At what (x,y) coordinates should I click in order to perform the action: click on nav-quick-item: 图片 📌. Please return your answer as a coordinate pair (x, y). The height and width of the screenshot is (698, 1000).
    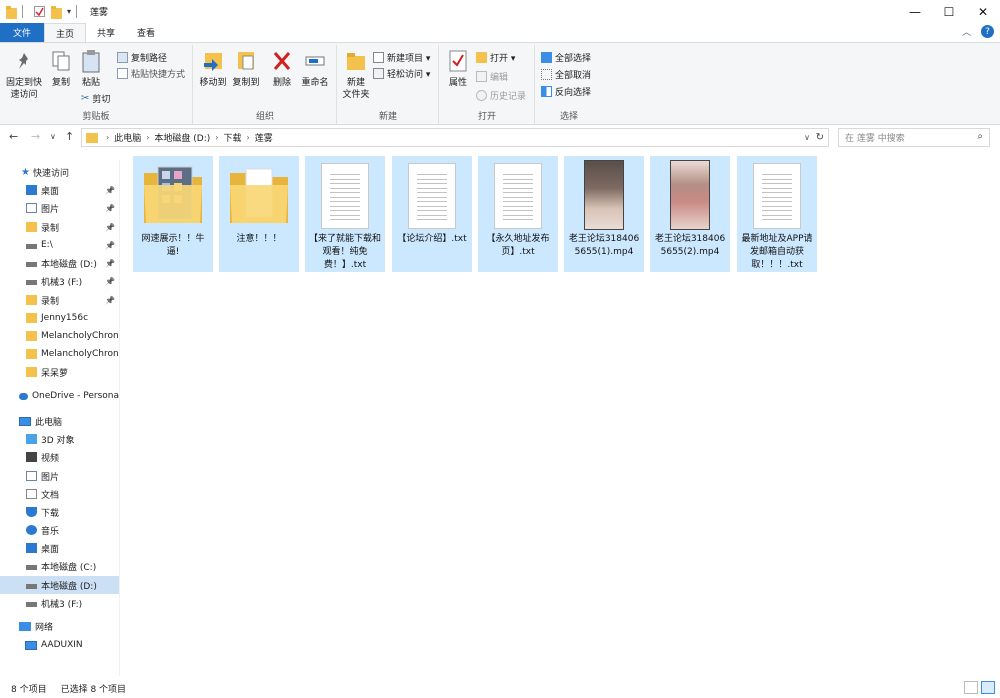
    Looking at the image, I should click on (59, 208).